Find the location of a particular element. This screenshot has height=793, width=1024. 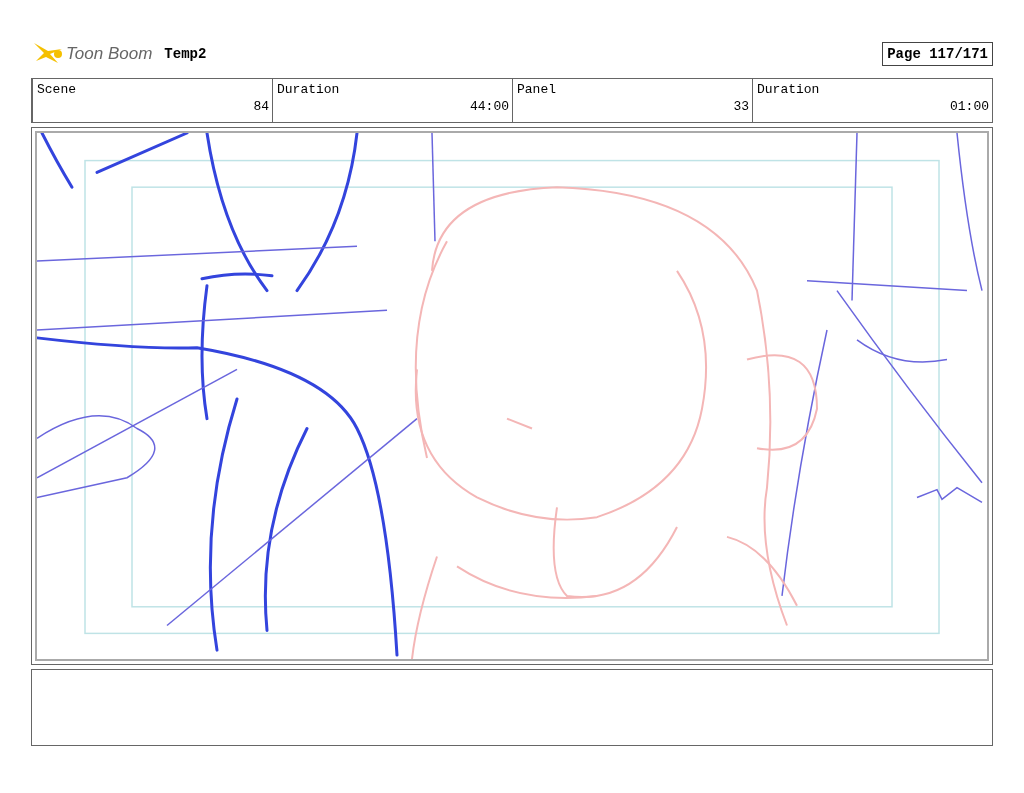

table-cell: 84 is located at coordinates (261, 106).